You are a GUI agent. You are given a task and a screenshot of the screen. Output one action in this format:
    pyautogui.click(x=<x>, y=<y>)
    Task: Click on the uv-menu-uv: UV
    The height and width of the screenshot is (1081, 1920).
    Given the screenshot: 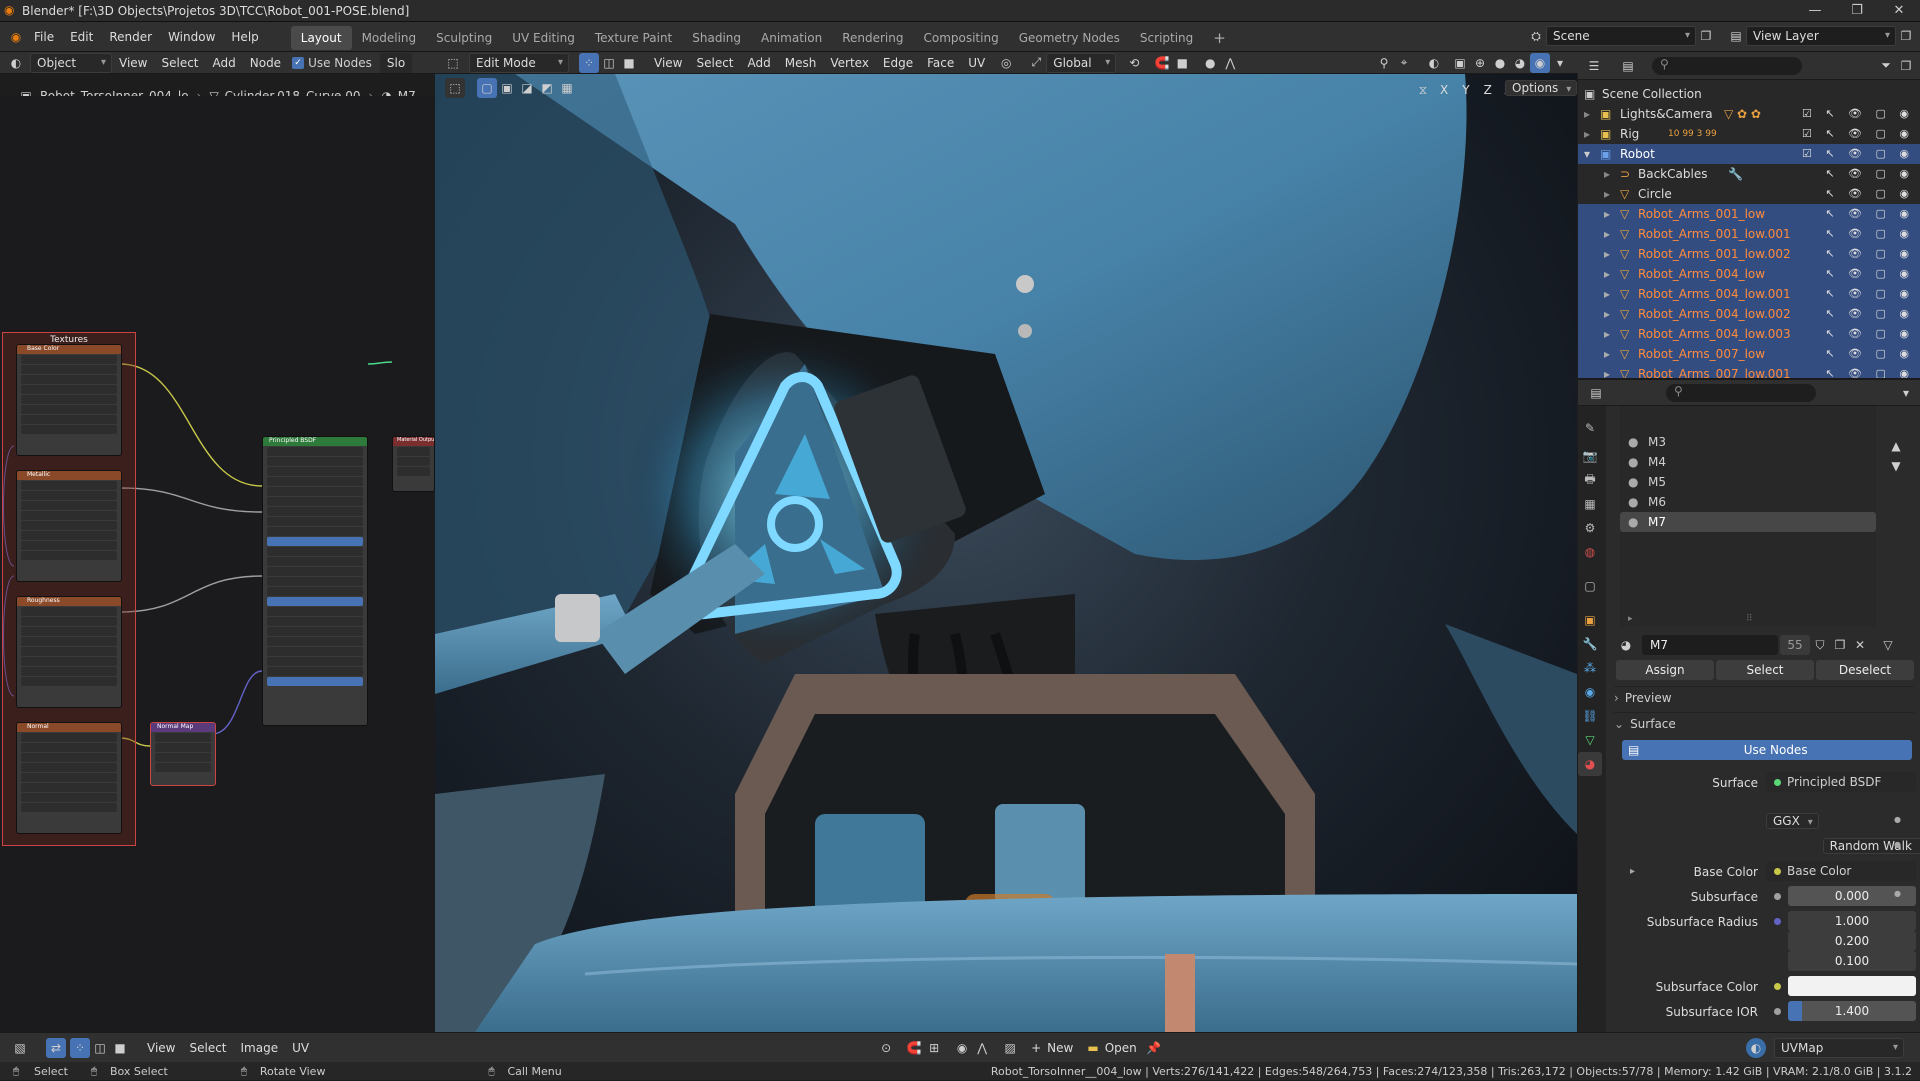 What is the action you would take?
    pyautogui.click(x=300, y=1048)
    